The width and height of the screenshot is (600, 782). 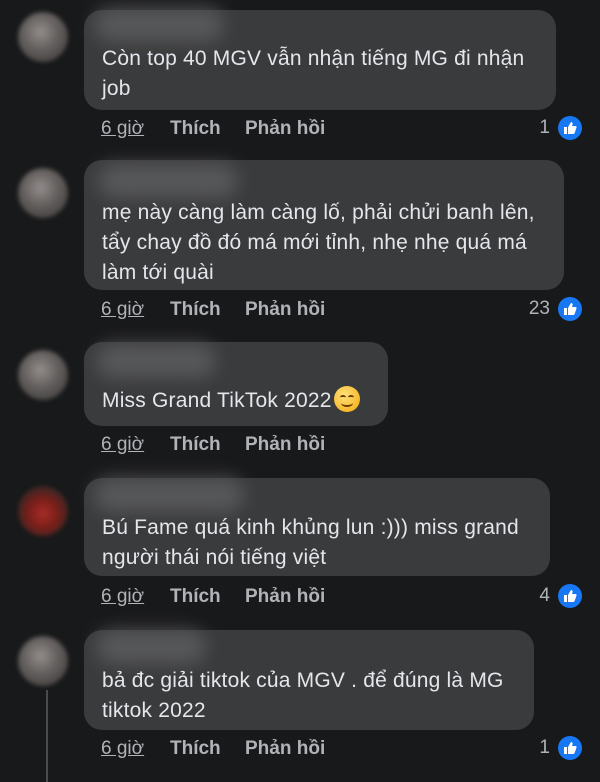 What do you see at coordinates (217, 400) in the screenshot?
I see `comment-text-content: Miss Grand TikTok 2022` at bounding box center [217, 400].